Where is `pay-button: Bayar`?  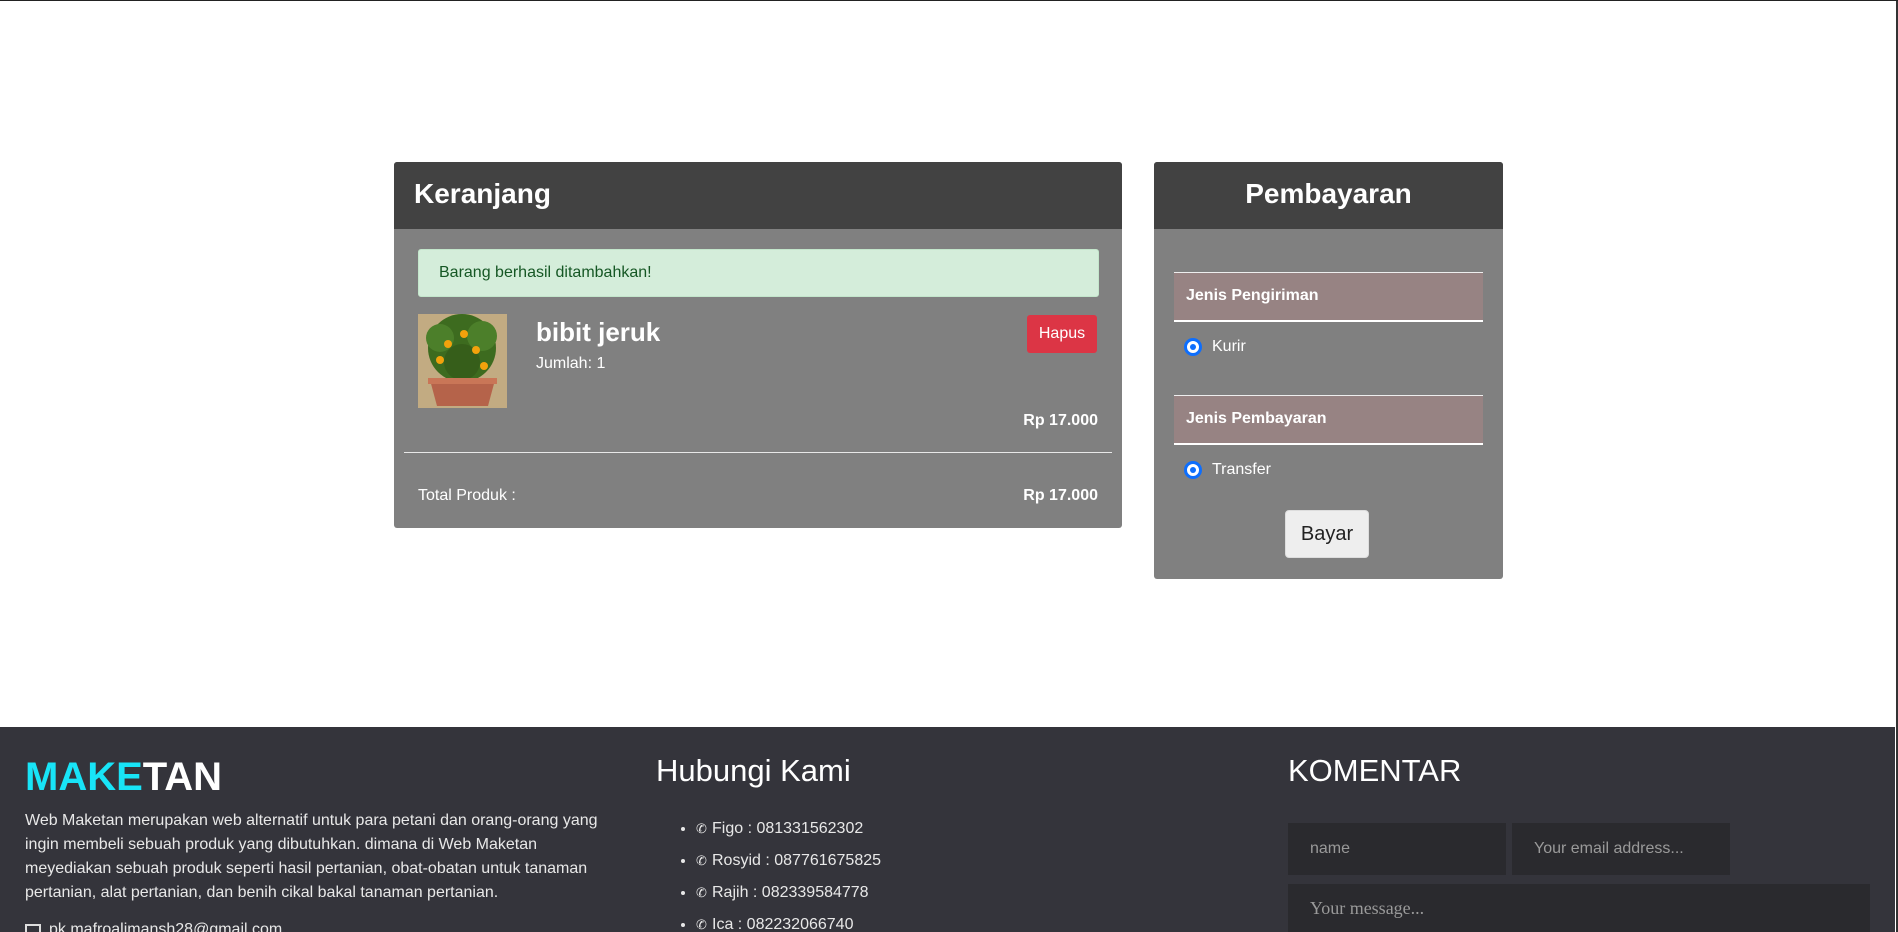
pay-button: Bayar is located at coordinates (1327, 534).